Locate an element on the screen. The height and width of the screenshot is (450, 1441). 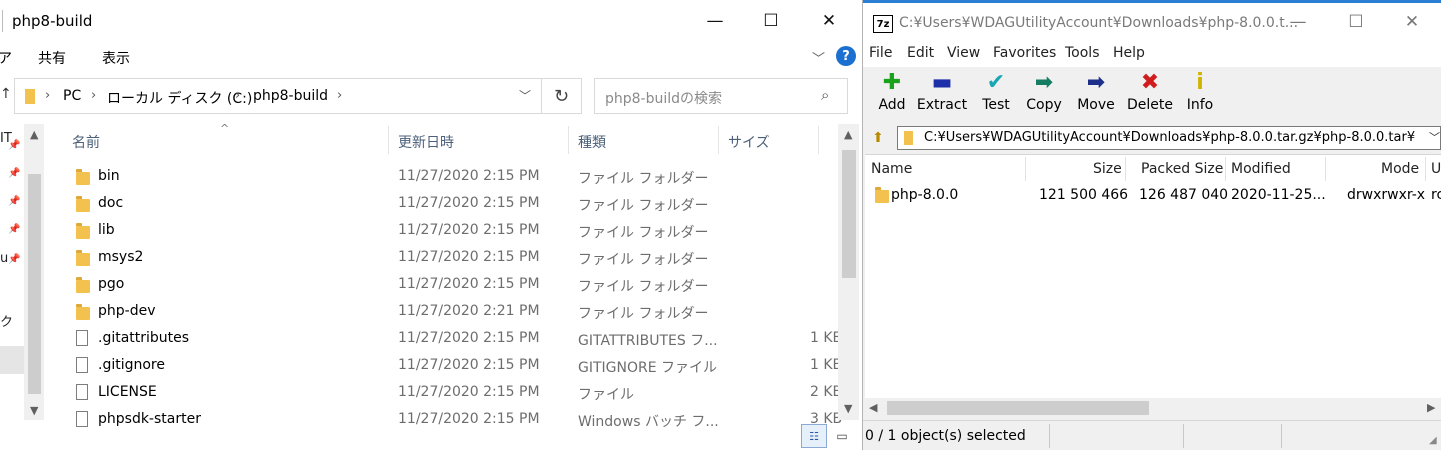
search-icon: ⌕ is located at coordinates (825, 95).